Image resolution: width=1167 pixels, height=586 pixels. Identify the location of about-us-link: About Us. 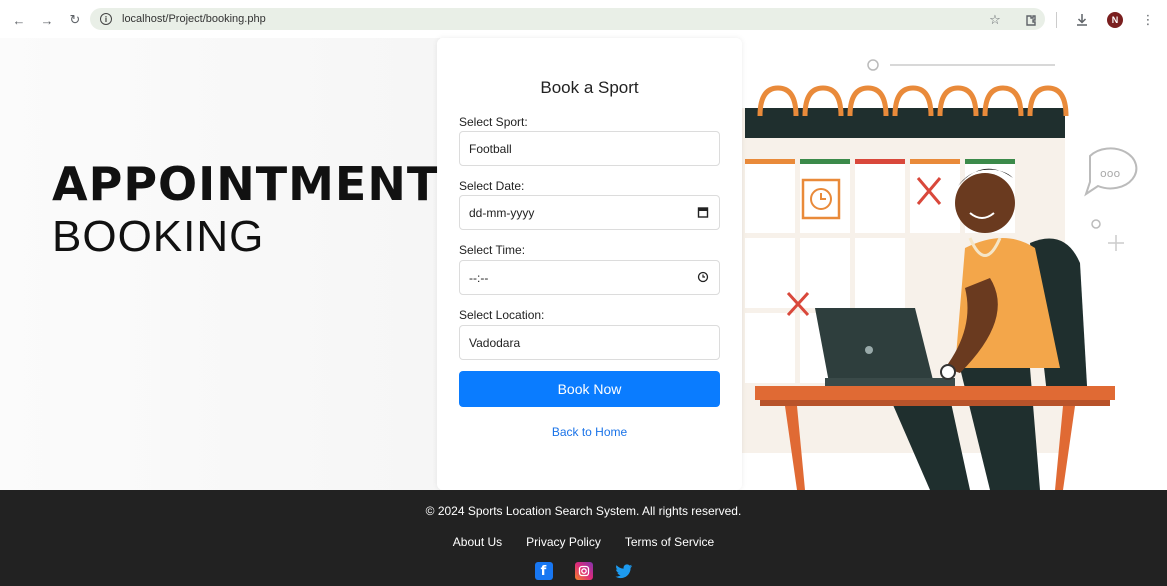
(477, 542).